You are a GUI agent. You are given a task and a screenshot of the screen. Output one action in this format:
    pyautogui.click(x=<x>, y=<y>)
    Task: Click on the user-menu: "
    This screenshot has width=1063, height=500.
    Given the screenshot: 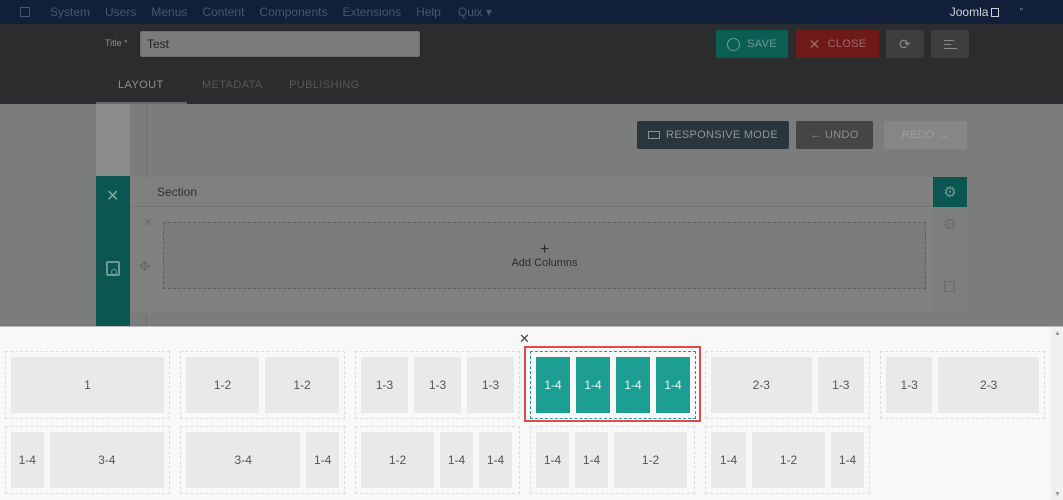 What is the action you would take?
    pyautogui.click(x=1021, y=12)
    